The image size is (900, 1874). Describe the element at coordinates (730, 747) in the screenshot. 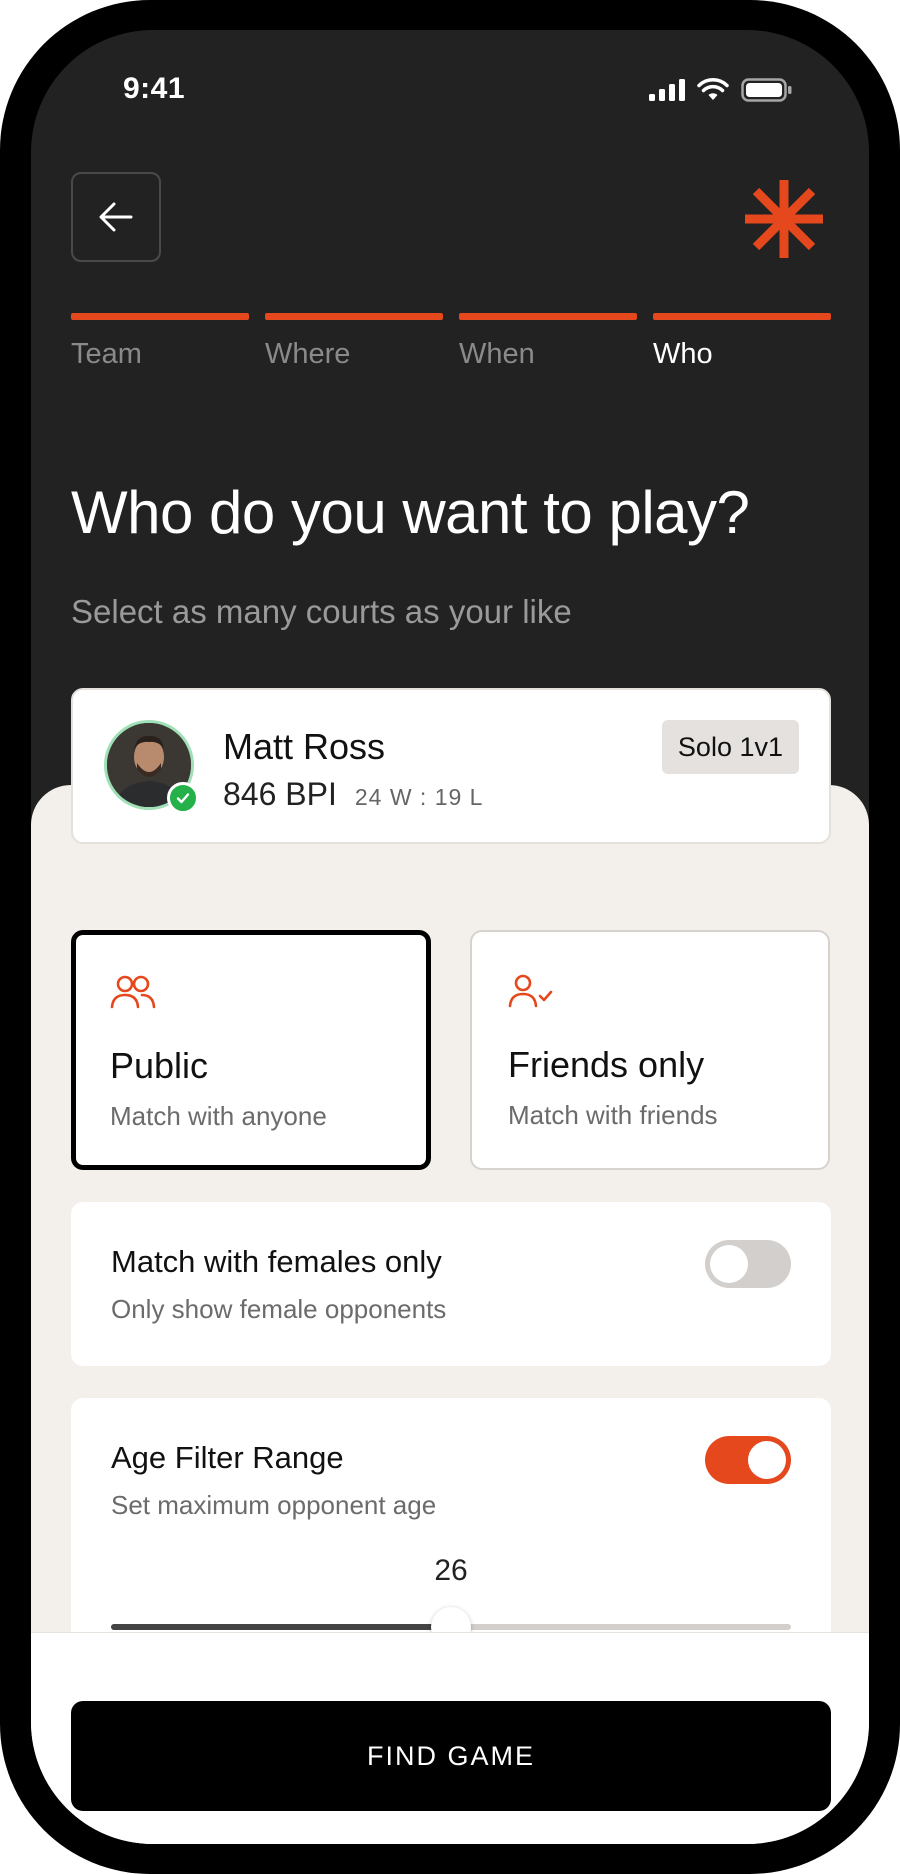

I see `mode-badge: Solo 1v1` at that location.